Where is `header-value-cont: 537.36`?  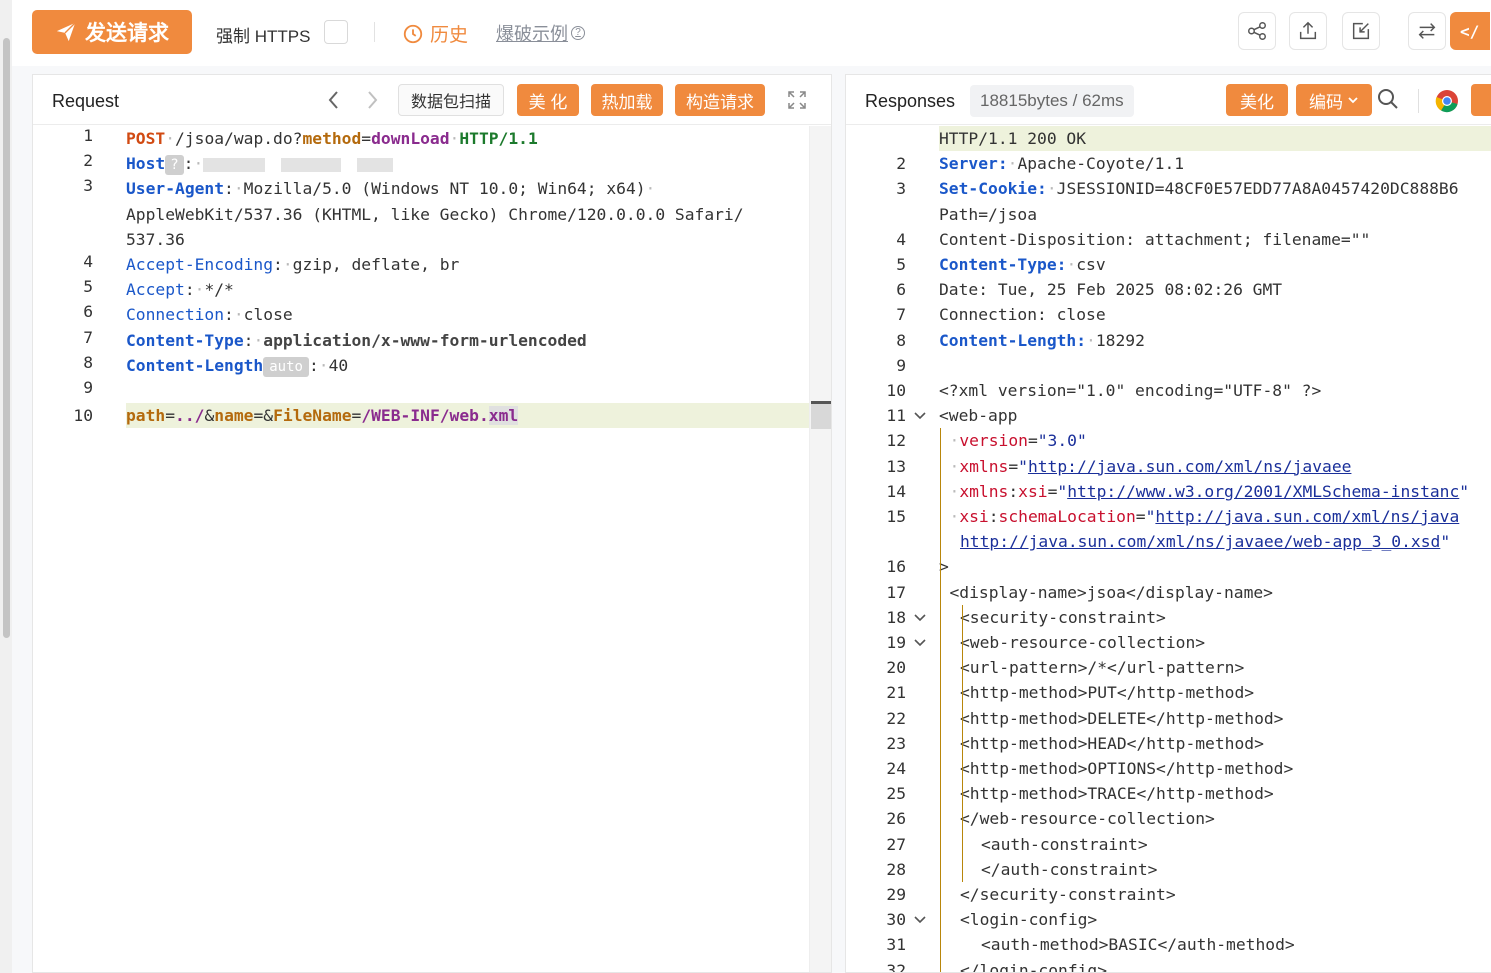
header-value-cont: 537.36 is located at coordinates (155, 239).